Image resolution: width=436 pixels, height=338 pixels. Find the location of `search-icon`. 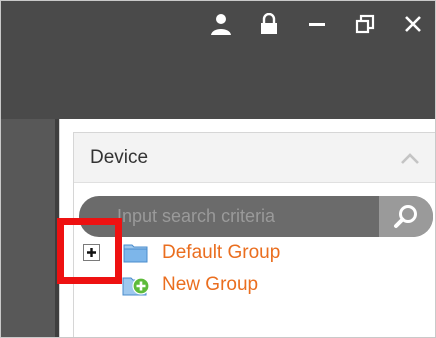

search-icon is located at coordinates (405, 216).